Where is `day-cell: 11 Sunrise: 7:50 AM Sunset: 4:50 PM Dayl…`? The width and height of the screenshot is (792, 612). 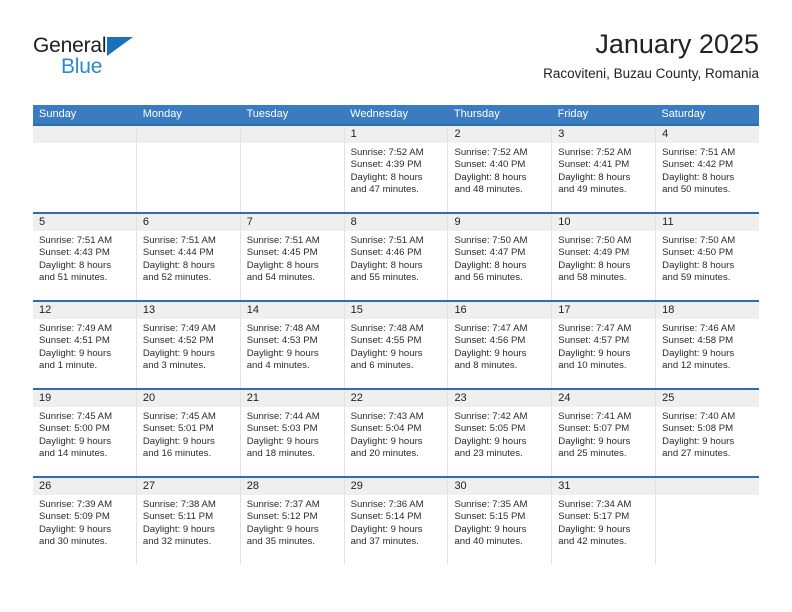 day-cell: 11 Sunrise: 7:50 AM Sunset: 4:50 PM Dayl… is located at coordinates (708, 257).